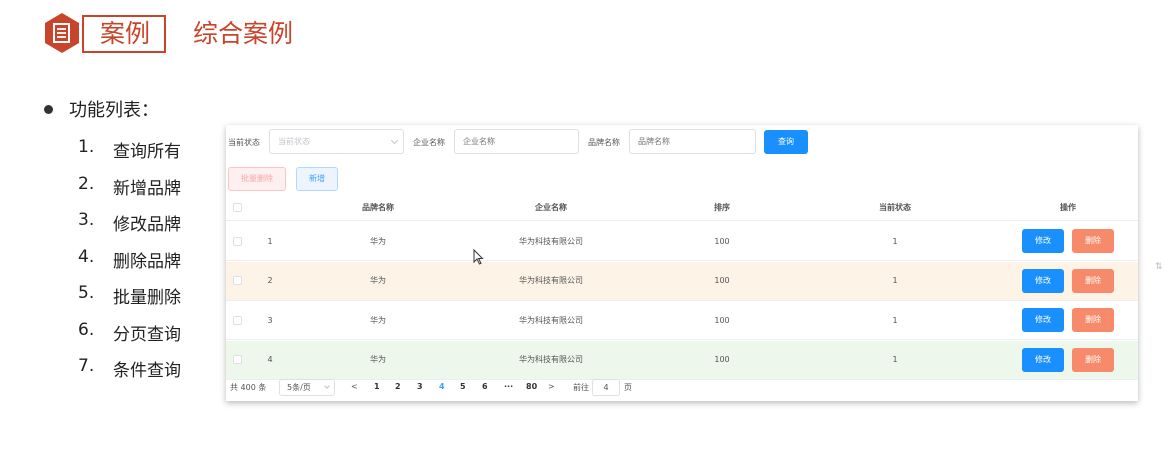 This screenshot has width=1165, height=450. What do you see at coordinates (682, 320) in the screenshot?
I see `table-row: 3 华为 华为科技有限公司 100 1 修改 删除` at bounding box center [682, 320].